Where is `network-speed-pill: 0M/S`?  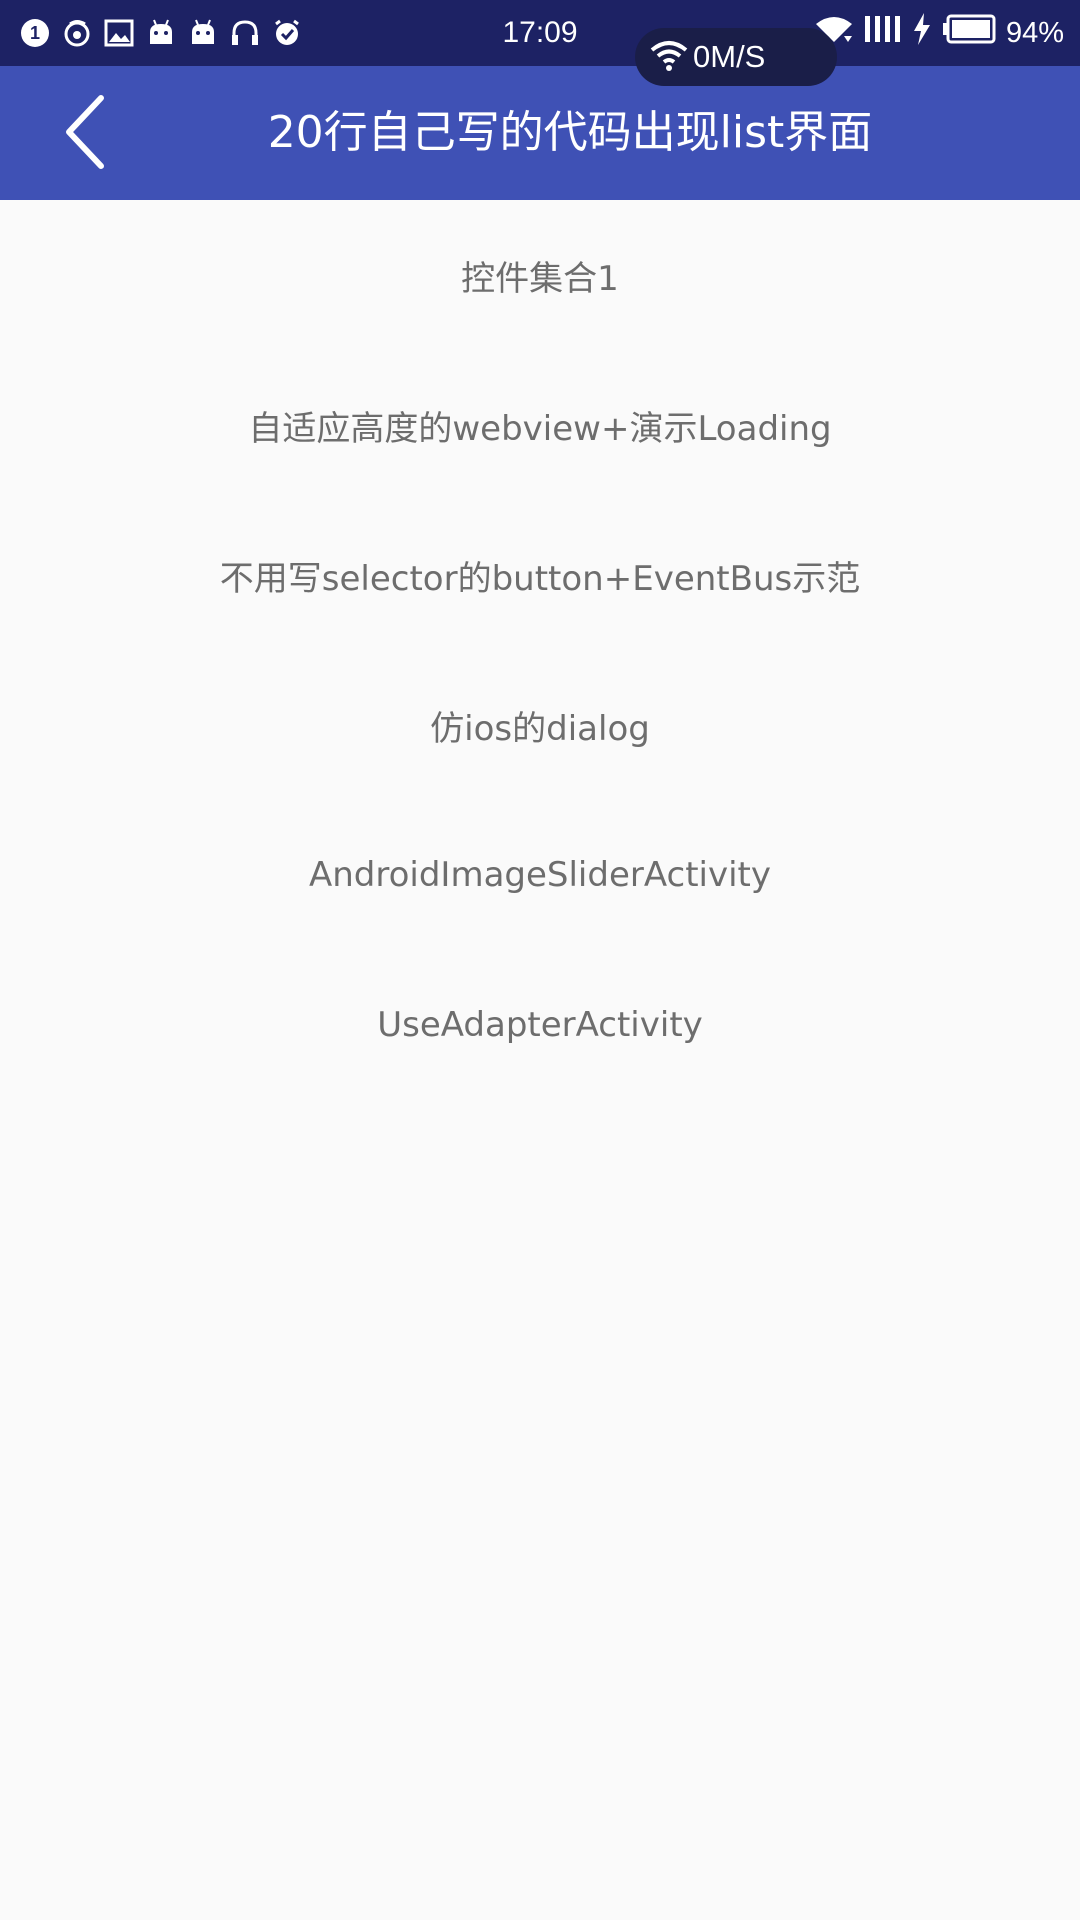
network-speed-pill: 0M/S is located at coordinates (736, 57).